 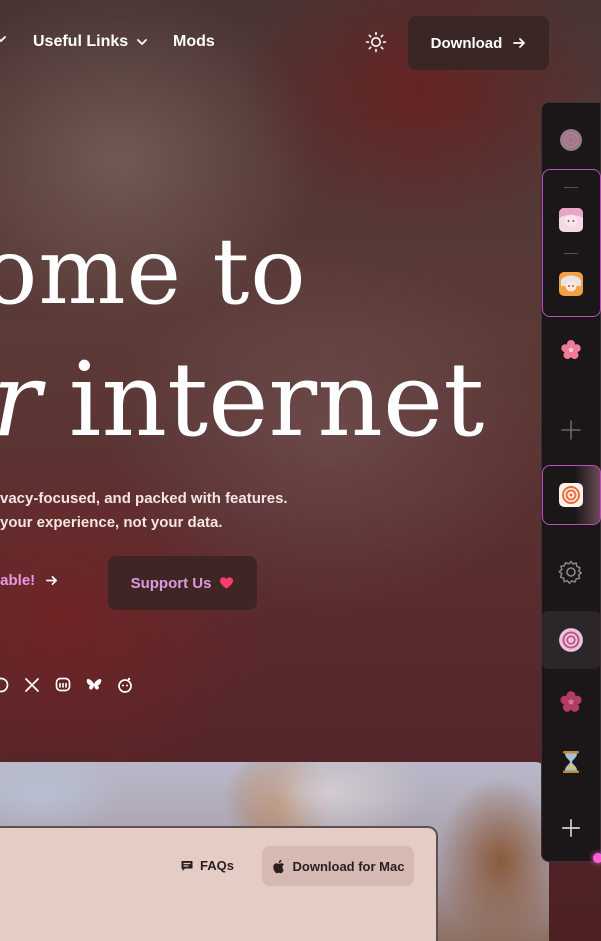 I want to click on download-for-mac-button: Download for Mac, so click(x=338, y=866).